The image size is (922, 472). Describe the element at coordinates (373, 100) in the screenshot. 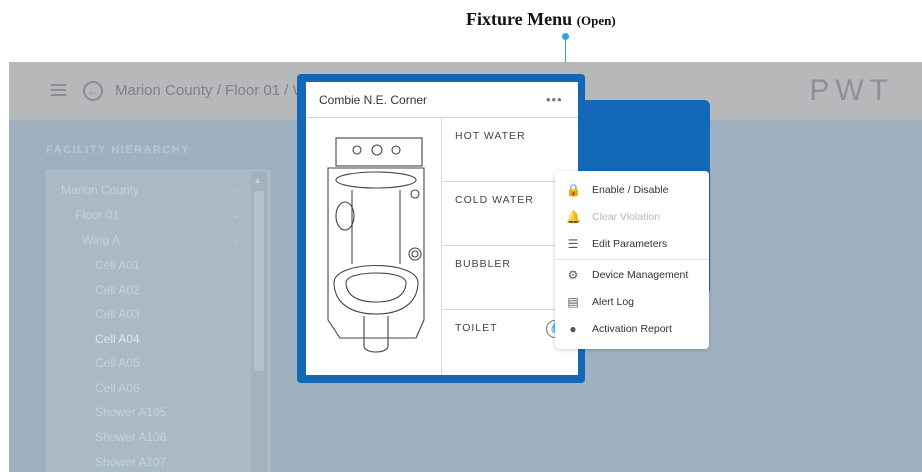

I see `fixture-title: Combie N.E. Corner` at that location.